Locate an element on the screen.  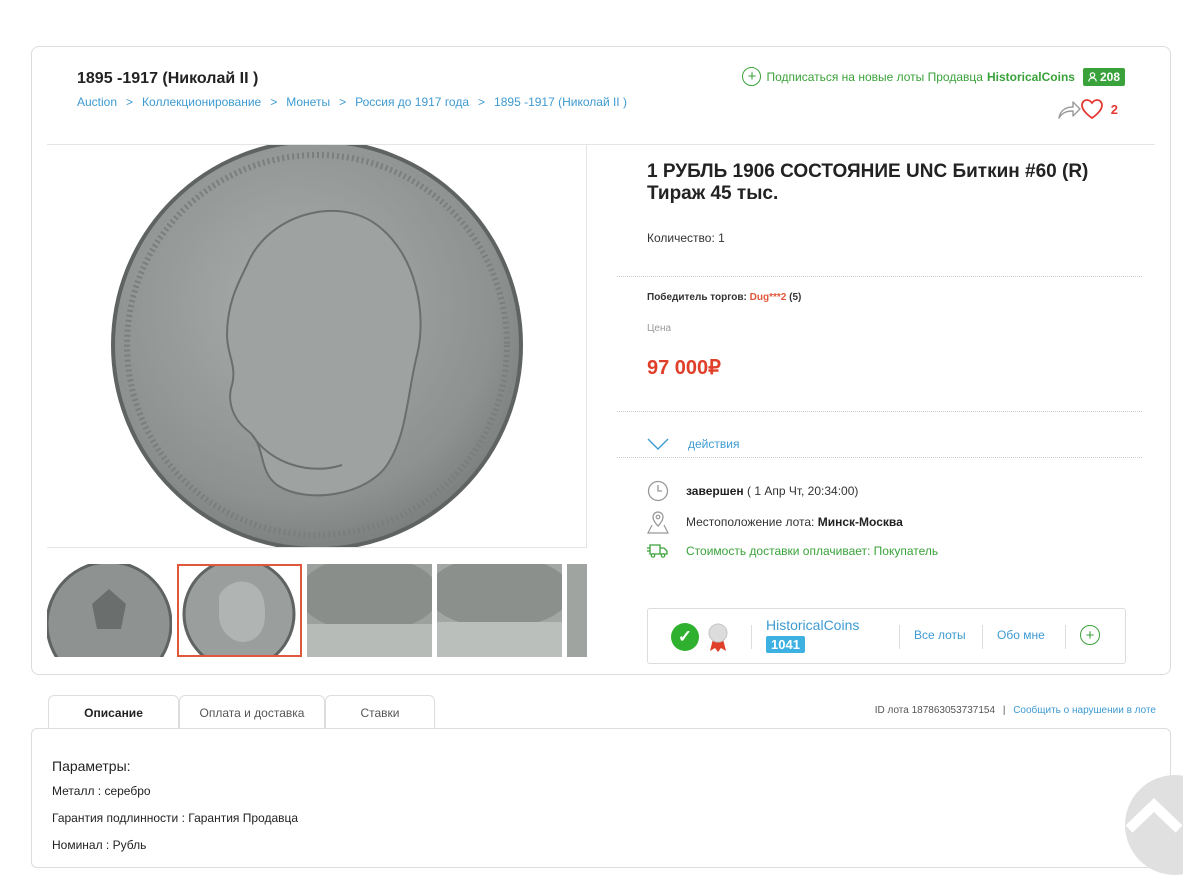
winner-label: Победитель торгов: is located at coordinates (697, 297).